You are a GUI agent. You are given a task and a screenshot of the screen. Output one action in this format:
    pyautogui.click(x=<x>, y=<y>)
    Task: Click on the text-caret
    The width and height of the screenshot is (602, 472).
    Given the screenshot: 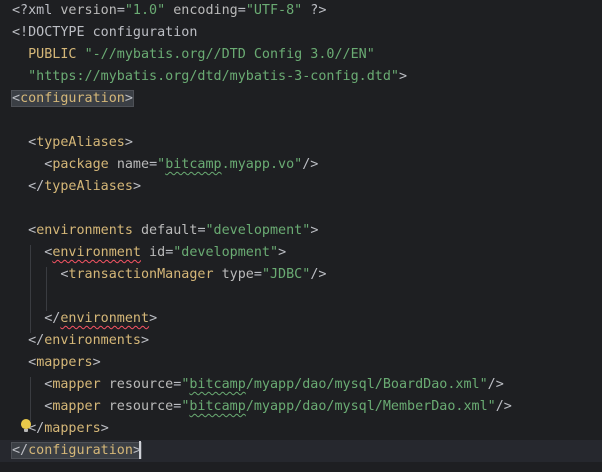 What is the action you would take?
    pyautogui.click(x=140, y=450)
    